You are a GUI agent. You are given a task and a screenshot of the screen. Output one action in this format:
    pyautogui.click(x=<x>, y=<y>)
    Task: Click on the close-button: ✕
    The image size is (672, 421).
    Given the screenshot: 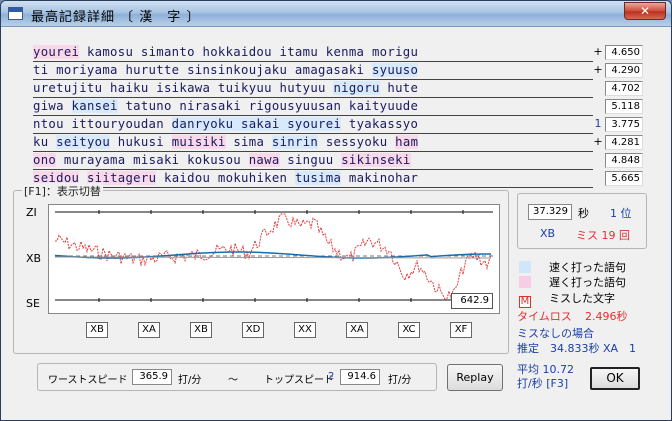 What is the action you would take?
    pyautogui.click(x=645, y=11)
    